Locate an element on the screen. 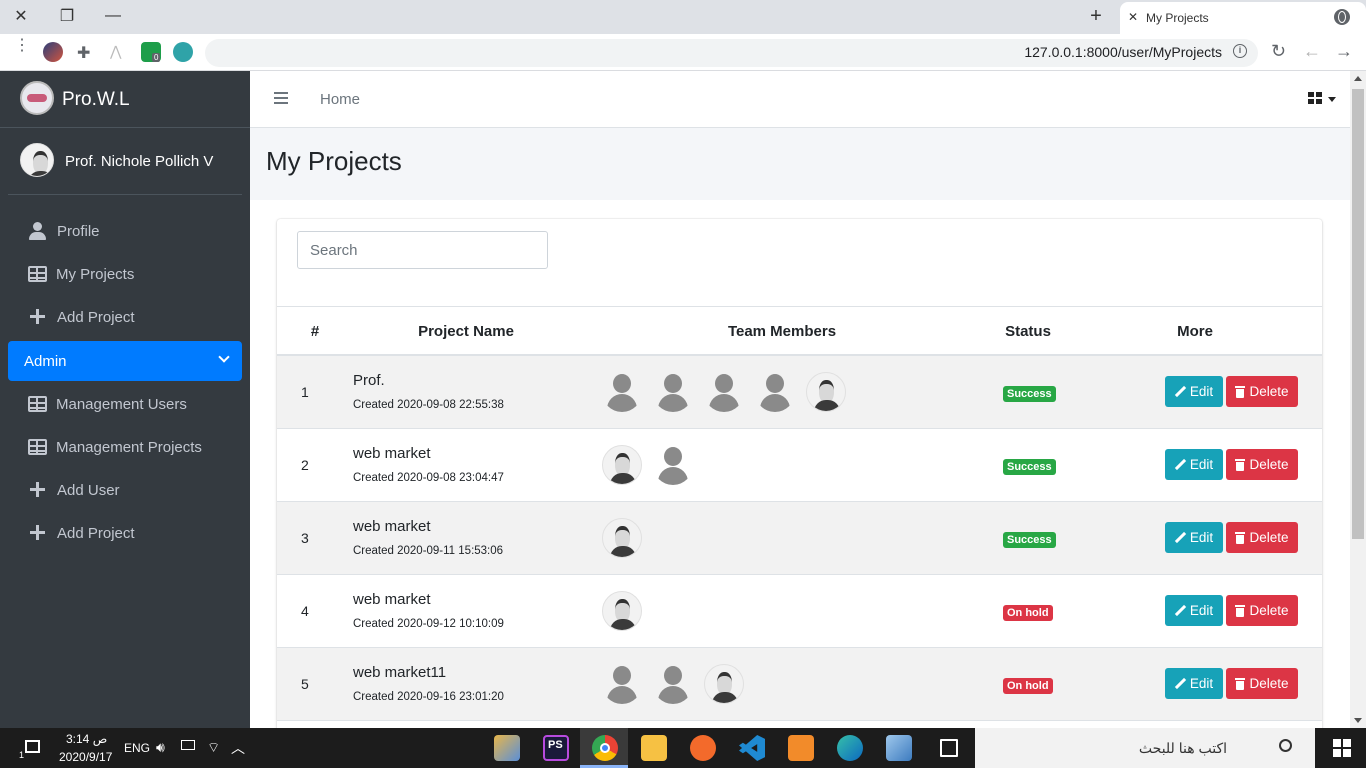  profile-avatar-icon is located at coordinates (53, 52).